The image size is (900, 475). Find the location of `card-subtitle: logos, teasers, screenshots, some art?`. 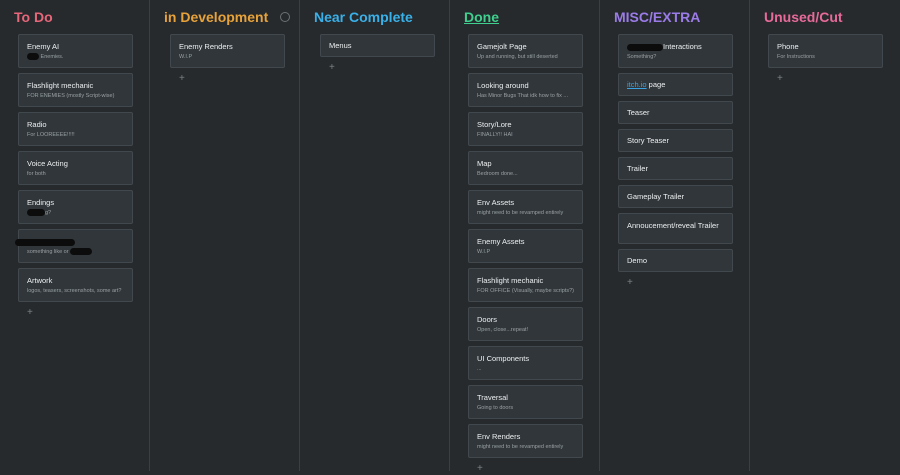

card-subtitle: logos, teasers, screenshots, some art? is located at coordinates (74, 291).